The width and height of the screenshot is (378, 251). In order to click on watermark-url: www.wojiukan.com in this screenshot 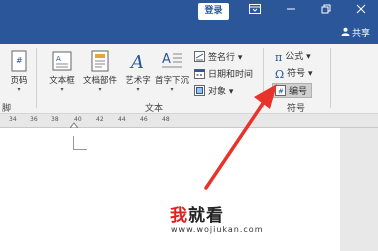, I will do `click(217, 229)`.